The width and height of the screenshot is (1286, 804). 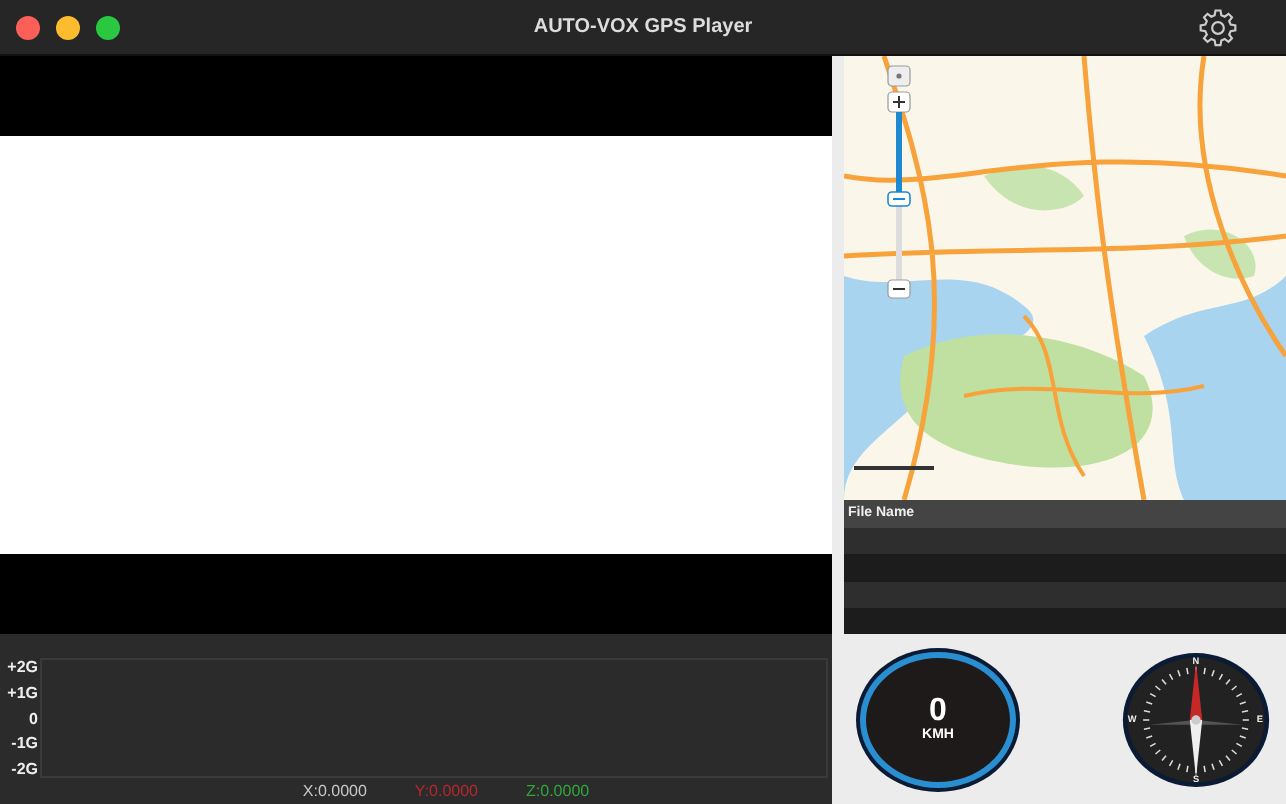 I want to click on zoom-button, so click(x=108, y=27).